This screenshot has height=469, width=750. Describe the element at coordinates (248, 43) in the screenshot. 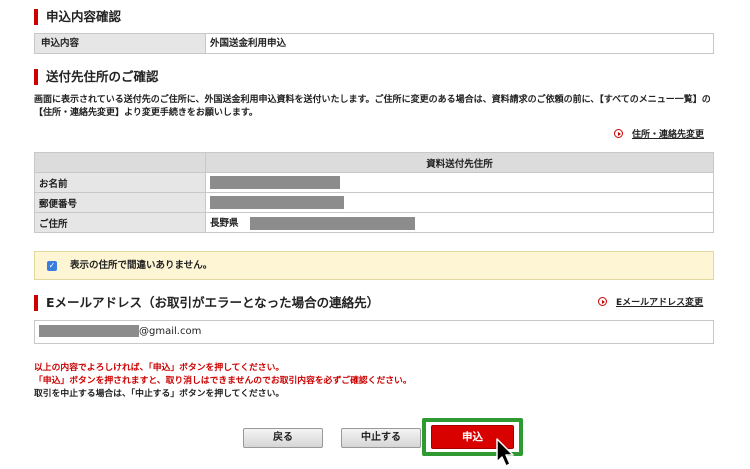

I see `application-value: 外国送金利用申込` at that location.